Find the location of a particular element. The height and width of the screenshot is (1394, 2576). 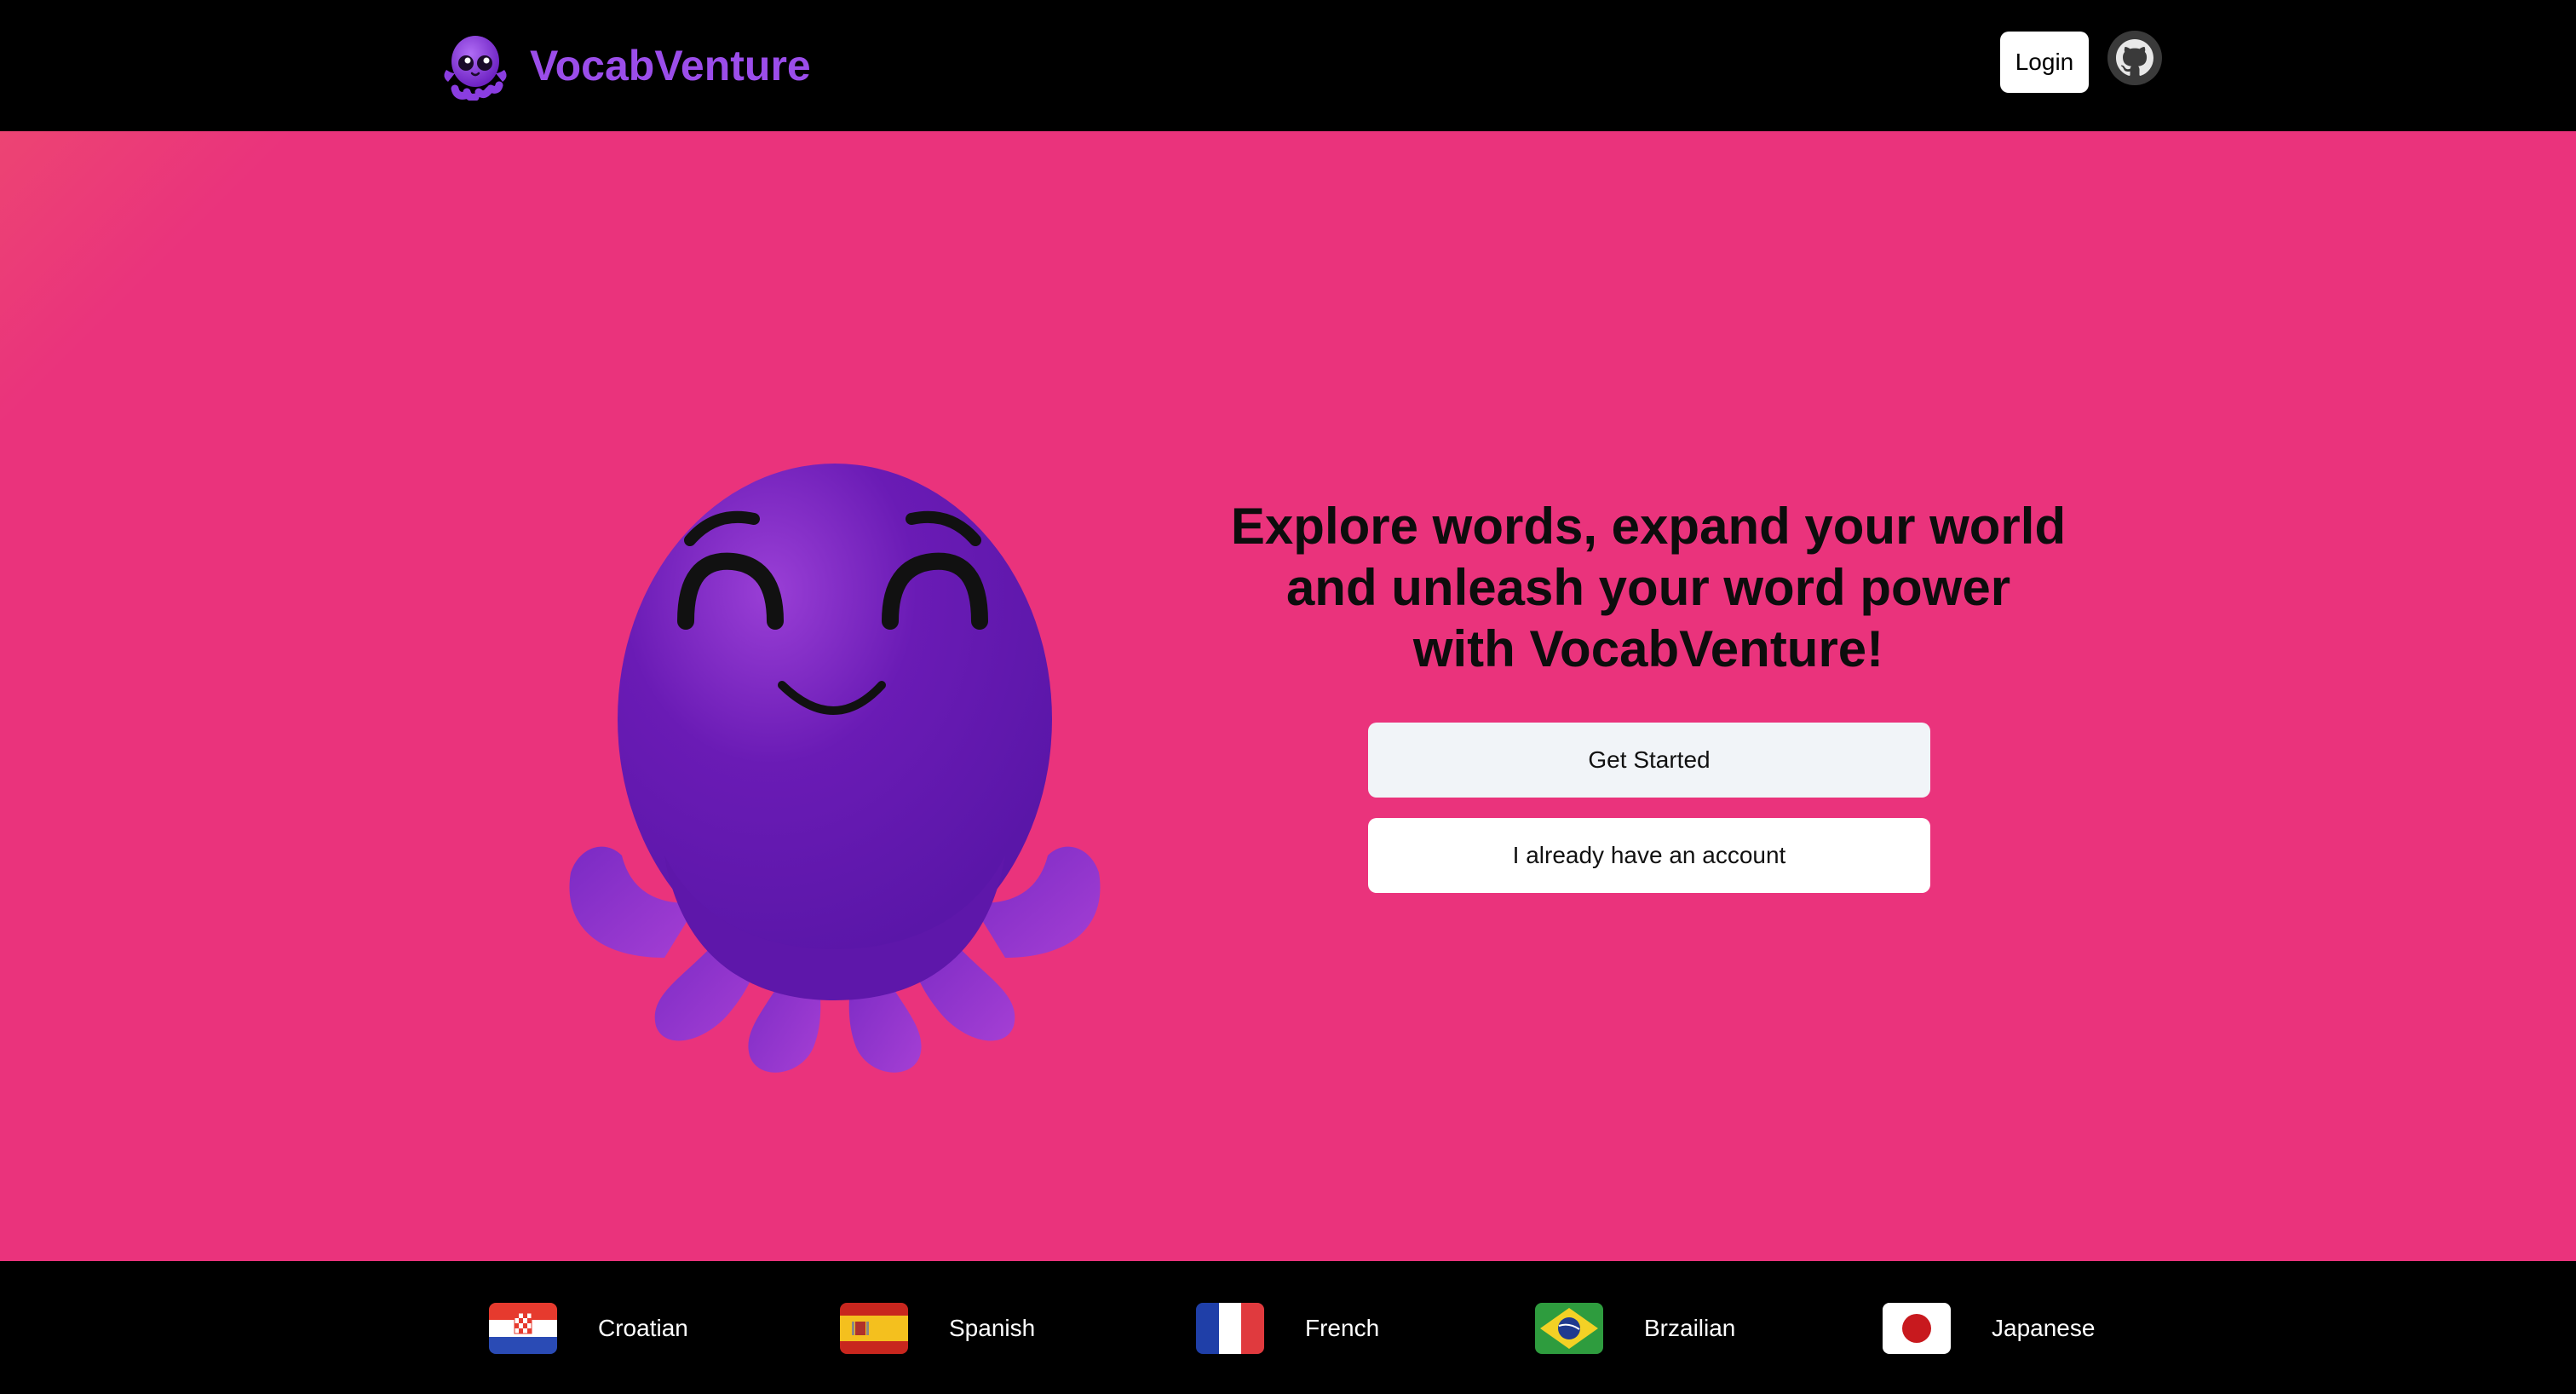

japan-flag-icon is located at coordinates (1917, 1328).